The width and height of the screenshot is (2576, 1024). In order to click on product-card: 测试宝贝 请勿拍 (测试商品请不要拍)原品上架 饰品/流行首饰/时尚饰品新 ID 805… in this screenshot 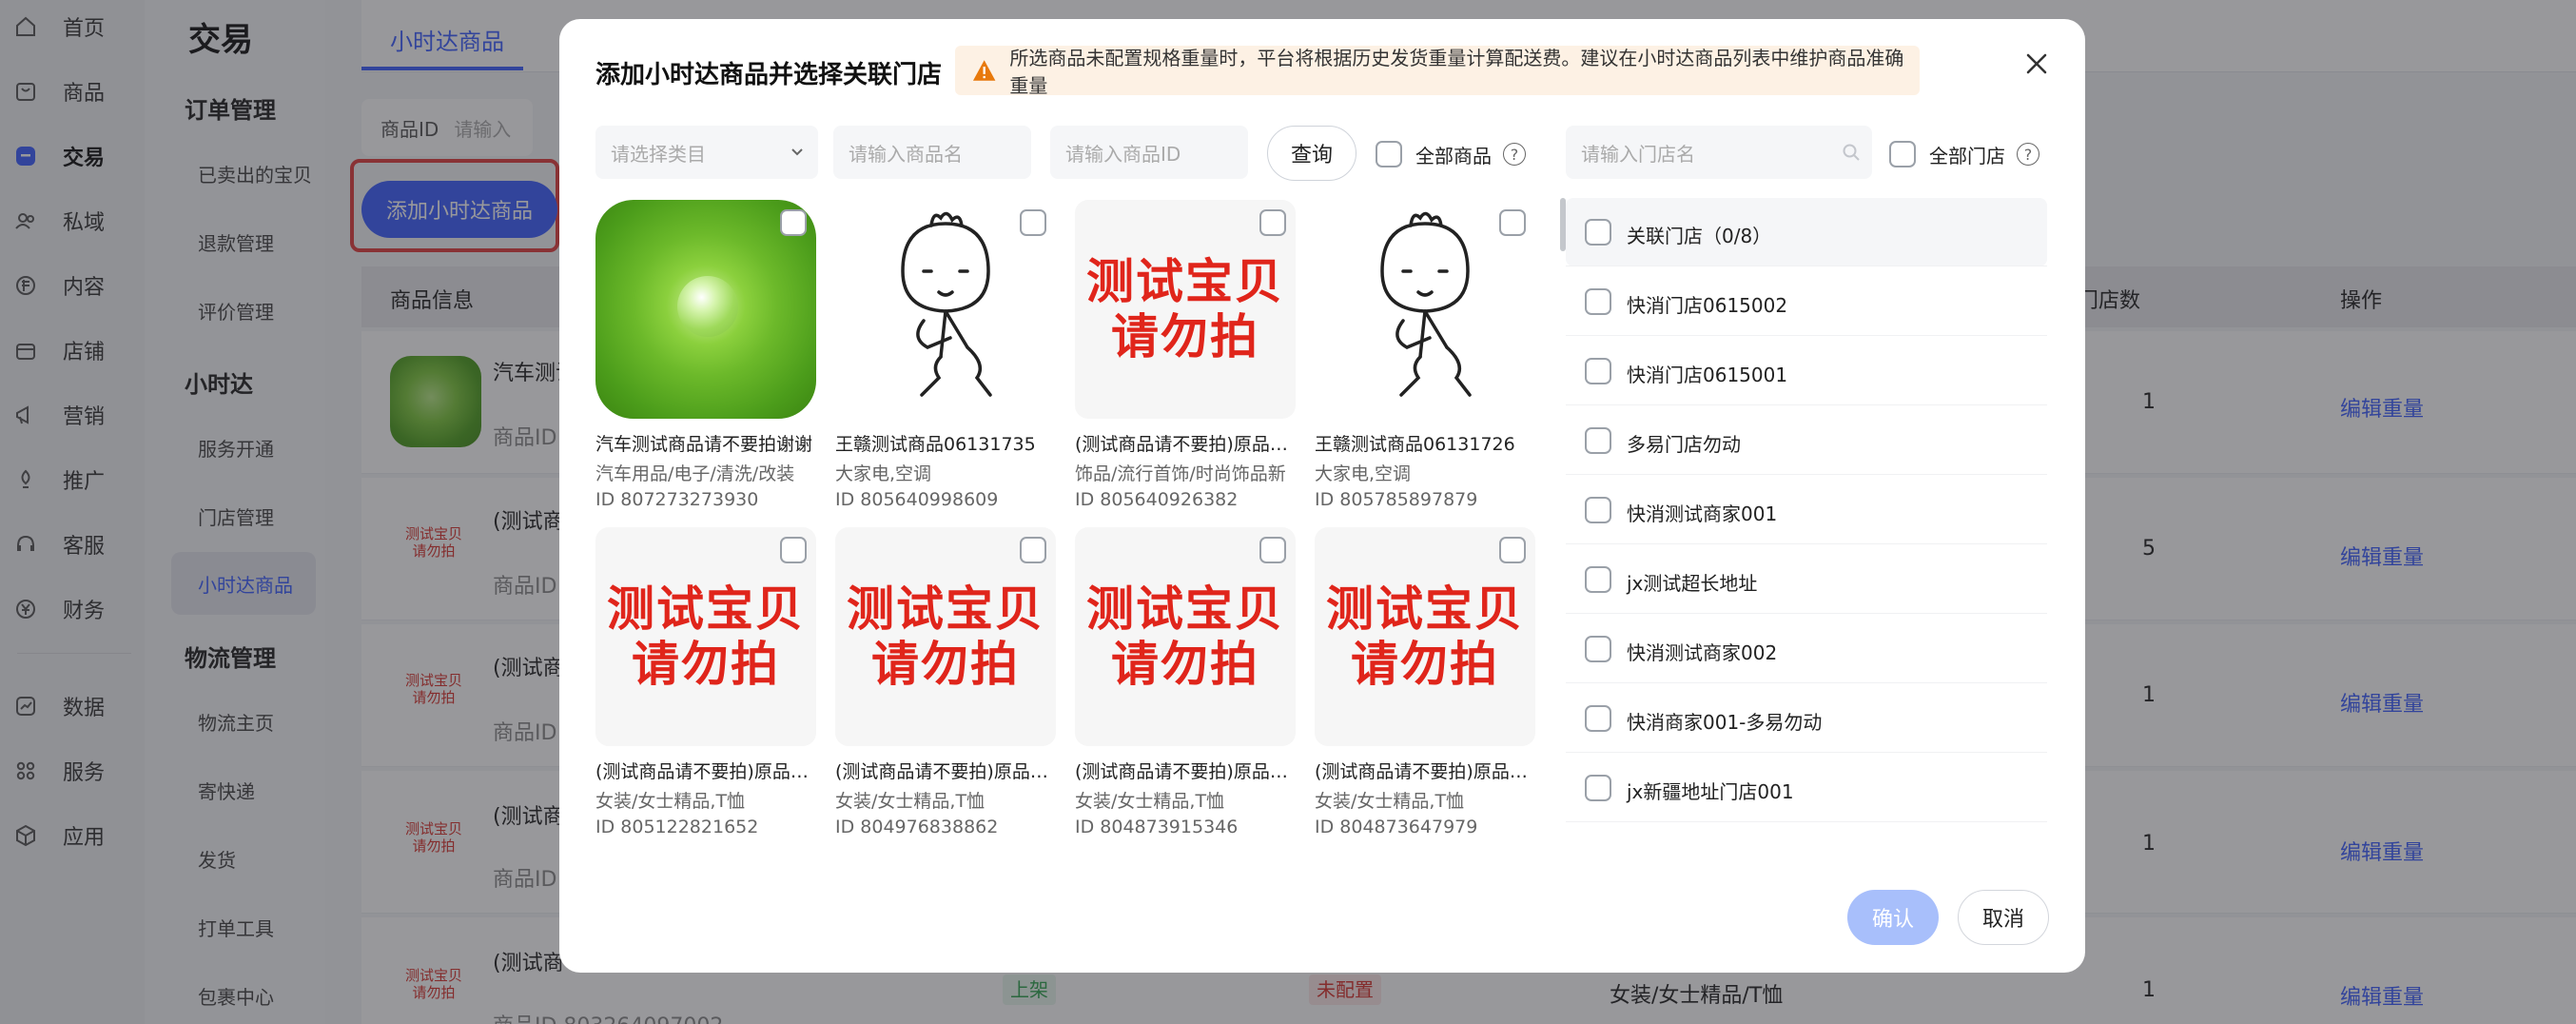, I will do `click(1185, 355)`.